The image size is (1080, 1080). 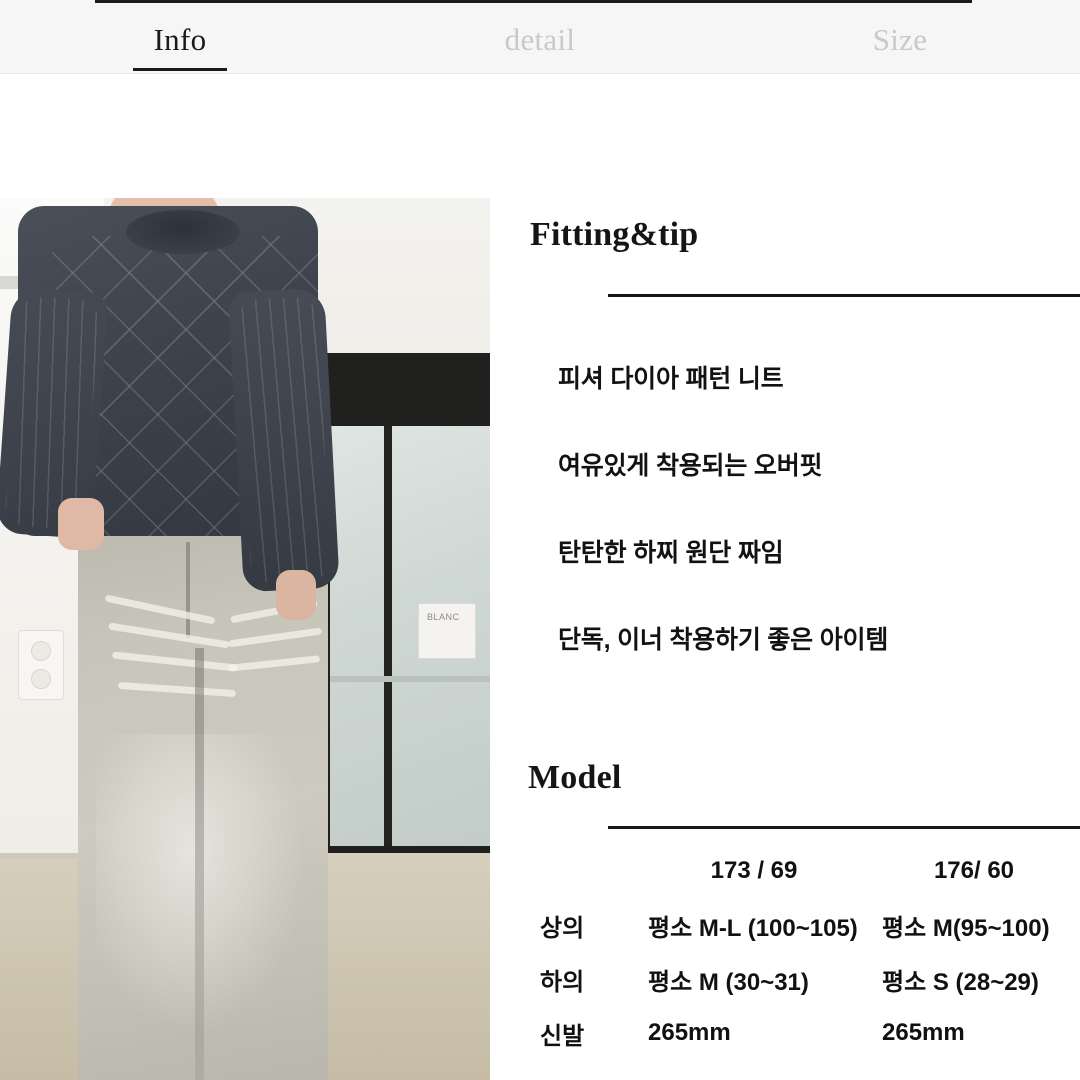 I want to click on table-header-row: 173 / 69 176/ 60, so click(x=804, y=871).